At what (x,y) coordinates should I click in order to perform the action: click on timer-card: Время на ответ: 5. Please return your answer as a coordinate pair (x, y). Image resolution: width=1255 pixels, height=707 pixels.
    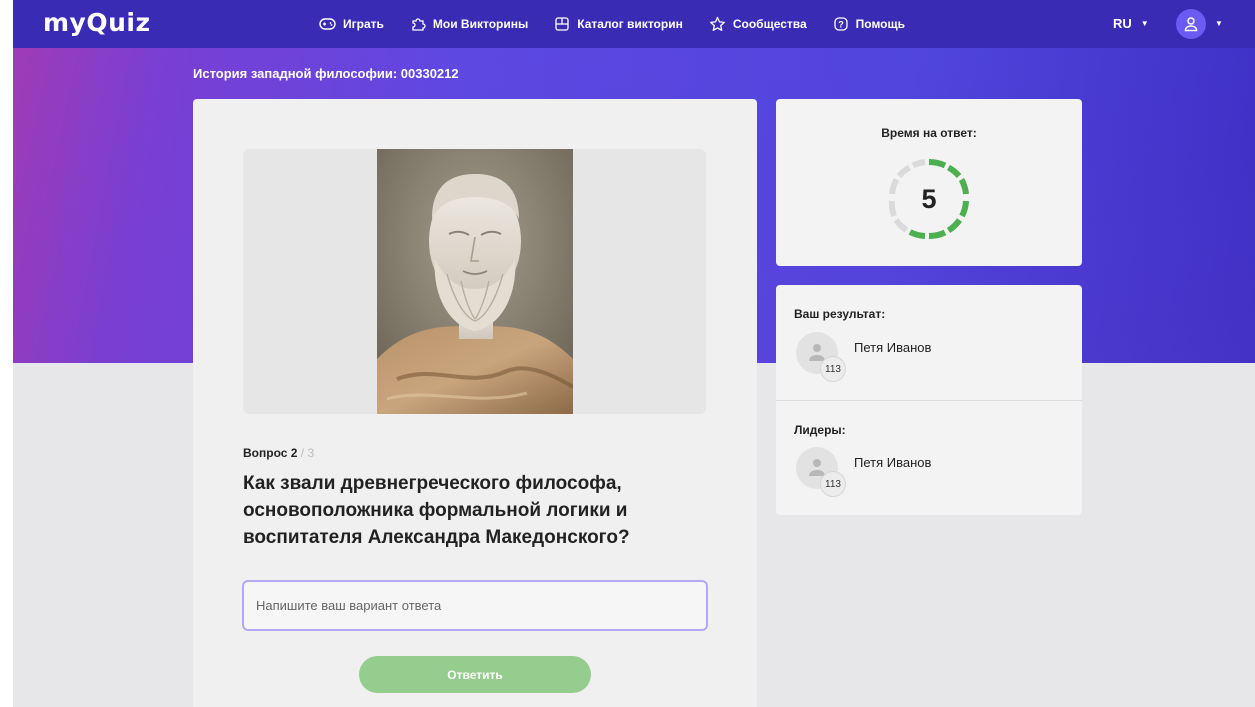
    Looking at the image, I should click on (929, 182).